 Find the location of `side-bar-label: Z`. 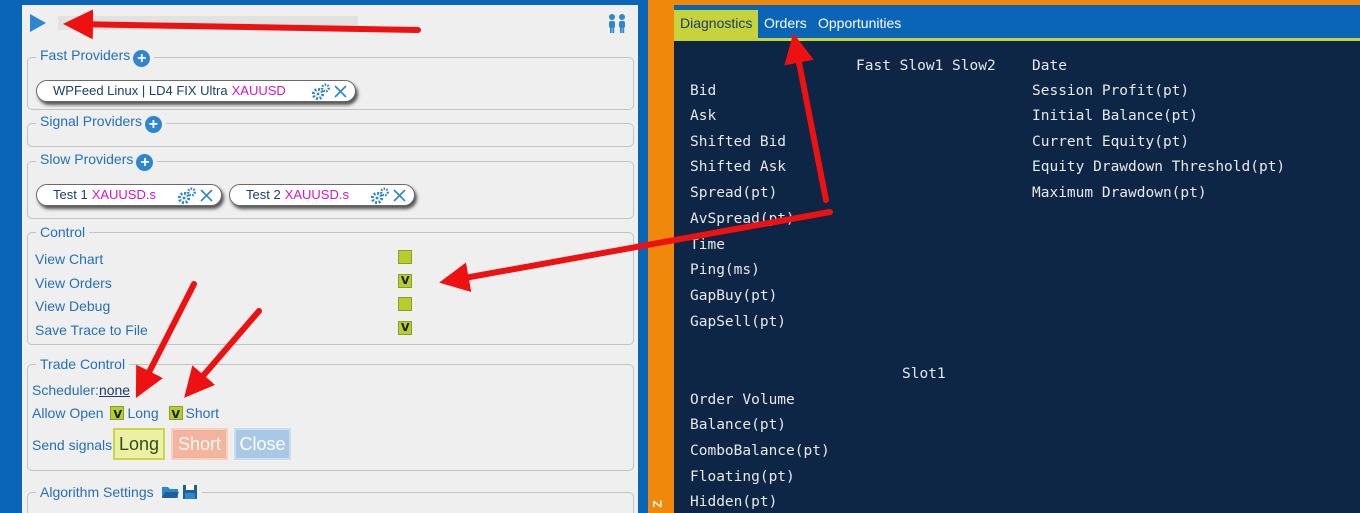

side-bar-label: Z is located at coordinates (657, 504).